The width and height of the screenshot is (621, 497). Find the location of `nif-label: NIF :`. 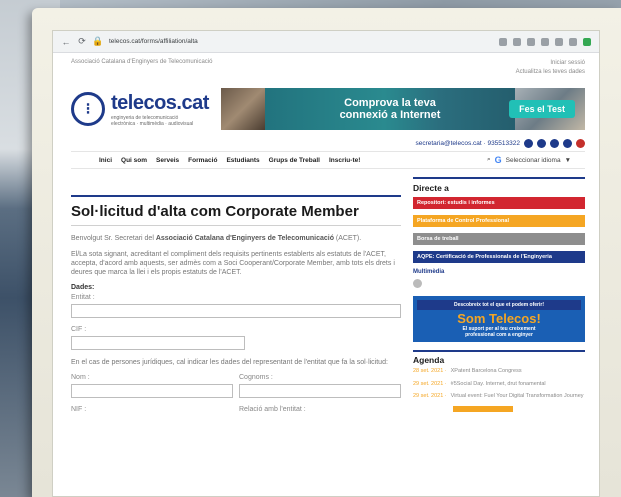

nif-label: NIF : is located at coordinates (79, 409).